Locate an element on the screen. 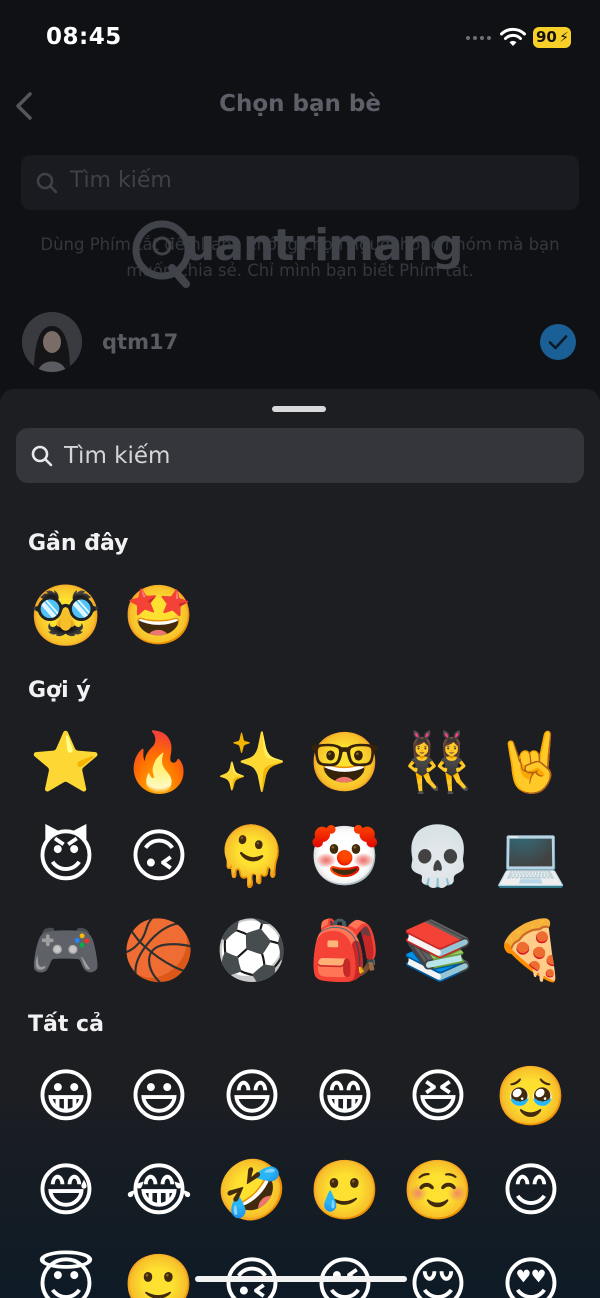 The width and height of the screenshot is (600, 1298). sheet-grabber is located at coordinates (299, 409).